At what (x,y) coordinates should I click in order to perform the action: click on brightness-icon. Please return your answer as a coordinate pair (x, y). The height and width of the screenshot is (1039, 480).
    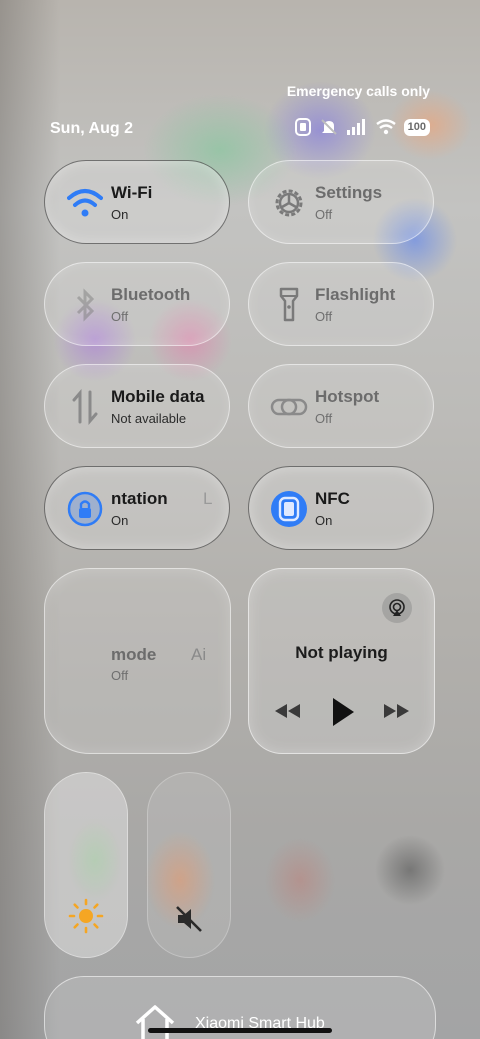
    Looking at the image, I should click on (86, 916).